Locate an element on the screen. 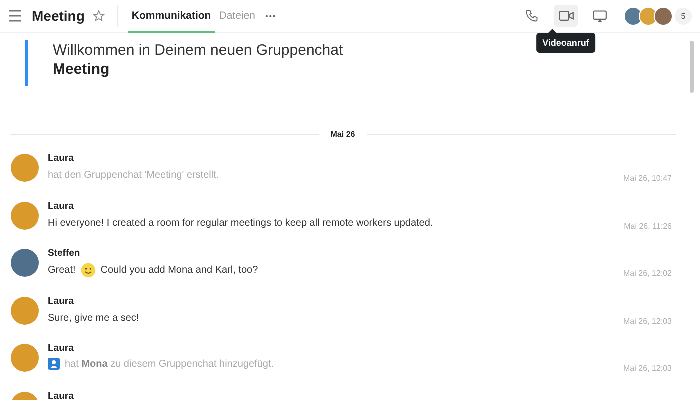  scrollbar is located at coordinates (692, 67).